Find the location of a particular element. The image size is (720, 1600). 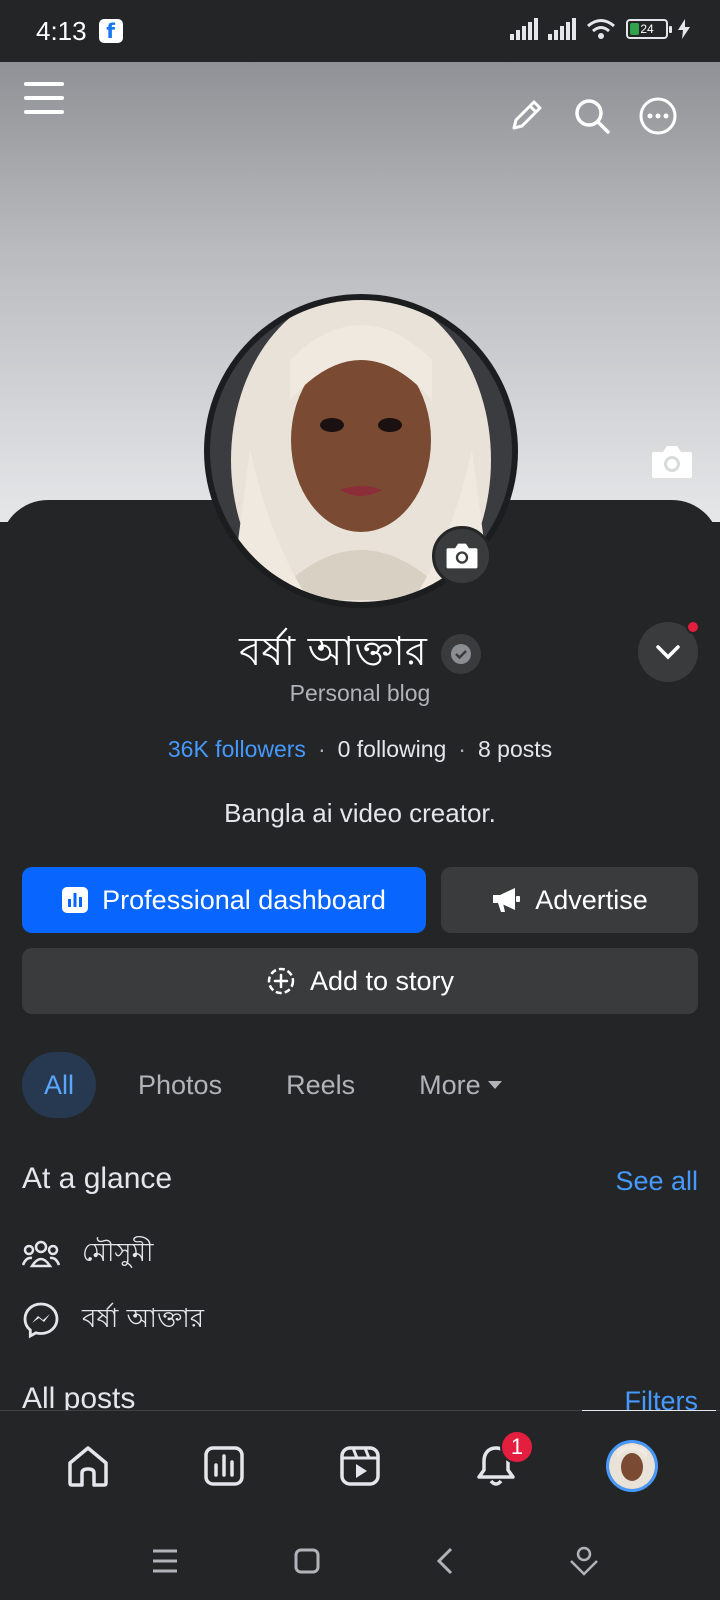

nav-profile is located at coordinates (632, 1466).